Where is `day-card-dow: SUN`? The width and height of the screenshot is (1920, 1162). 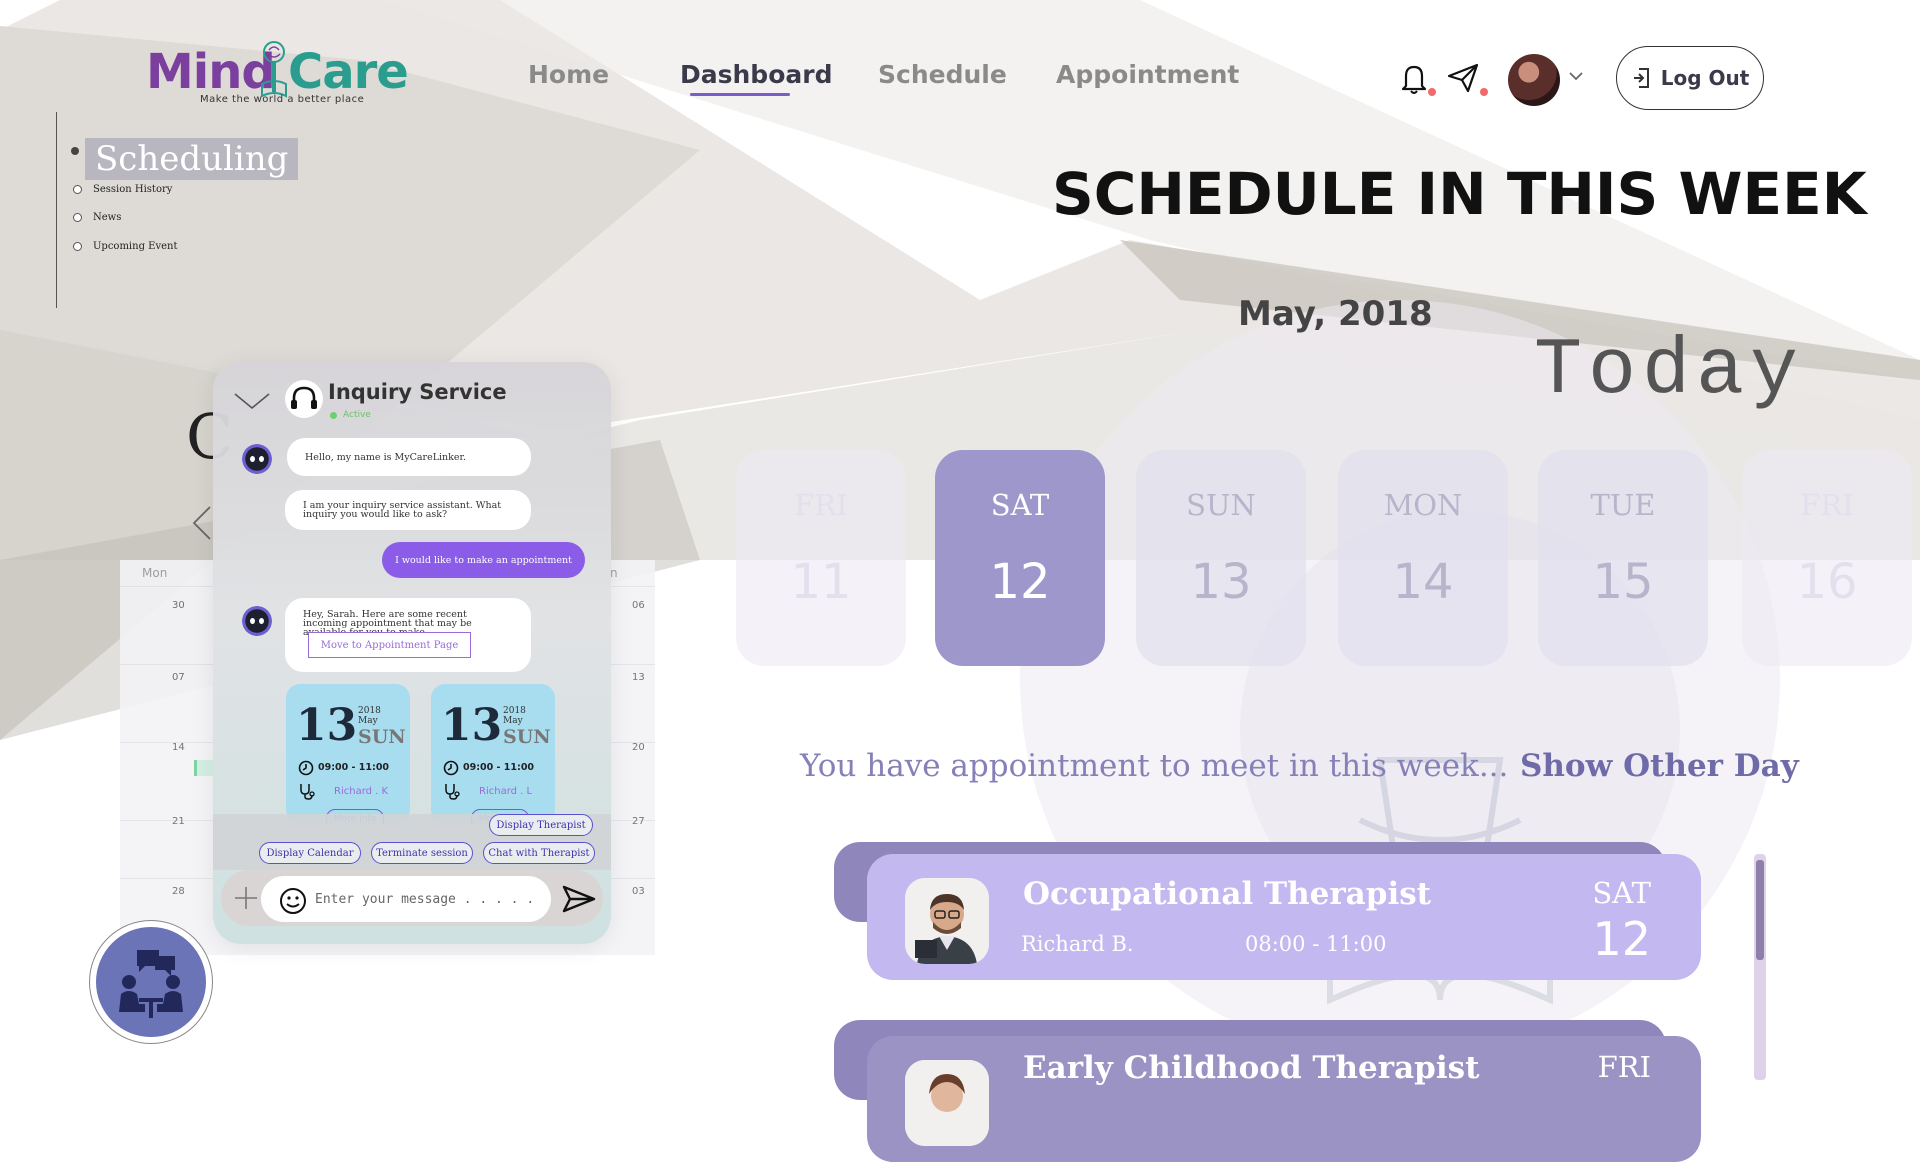 day-card-dow: SUN is located at coordinates (1221, 505).